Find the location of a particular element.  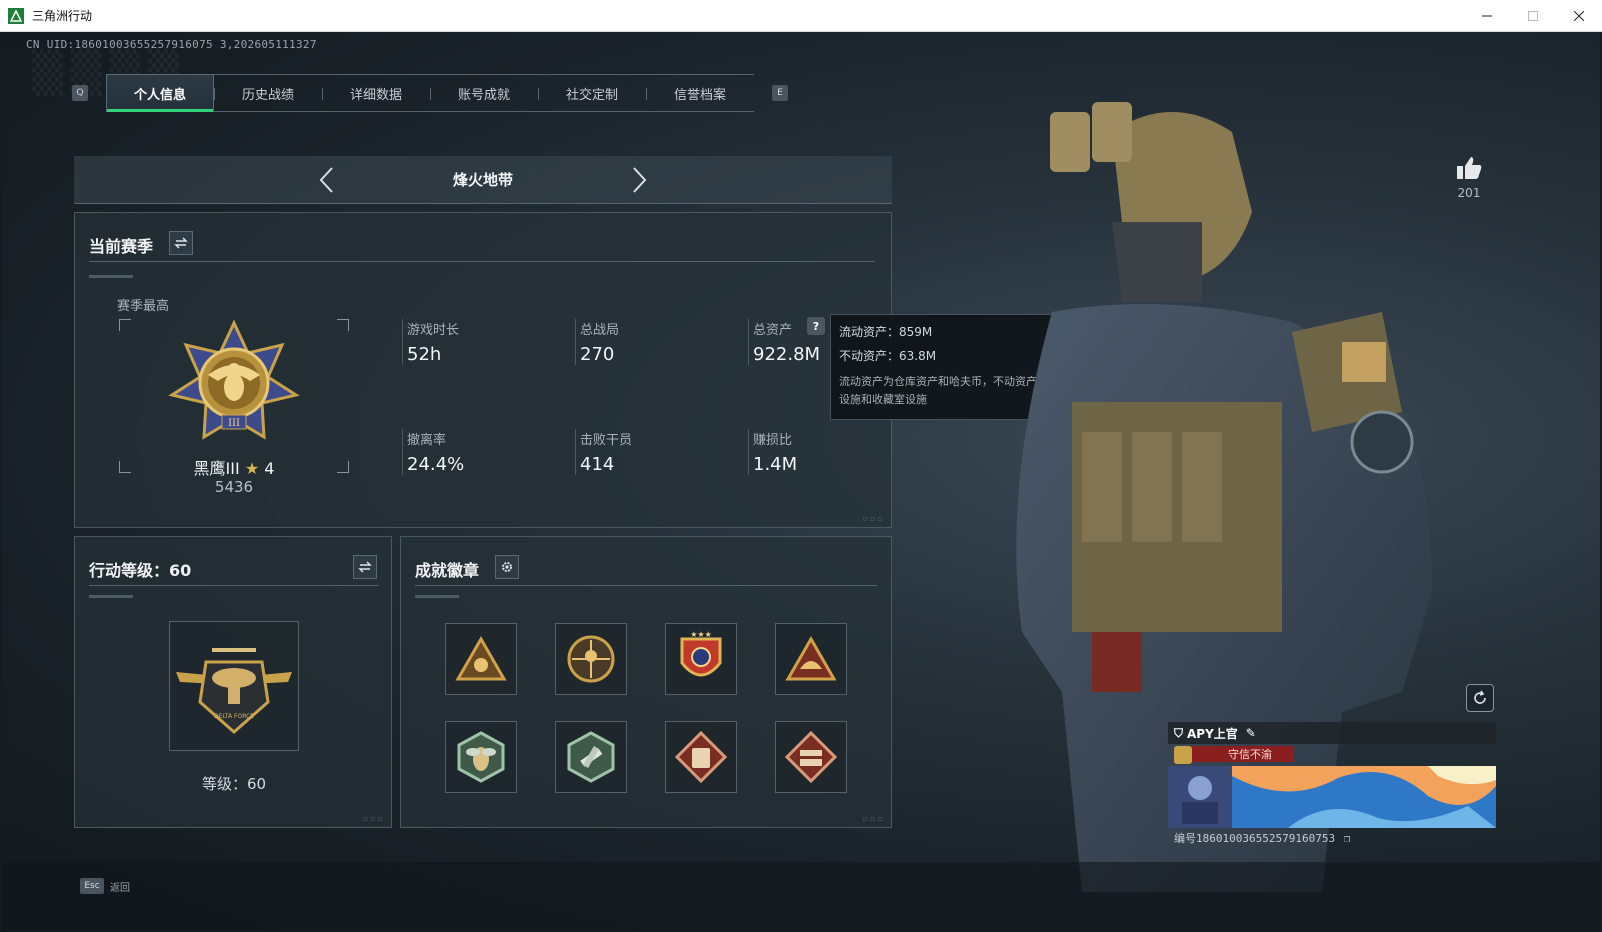

season-divider is located at coordinates (482, 261).